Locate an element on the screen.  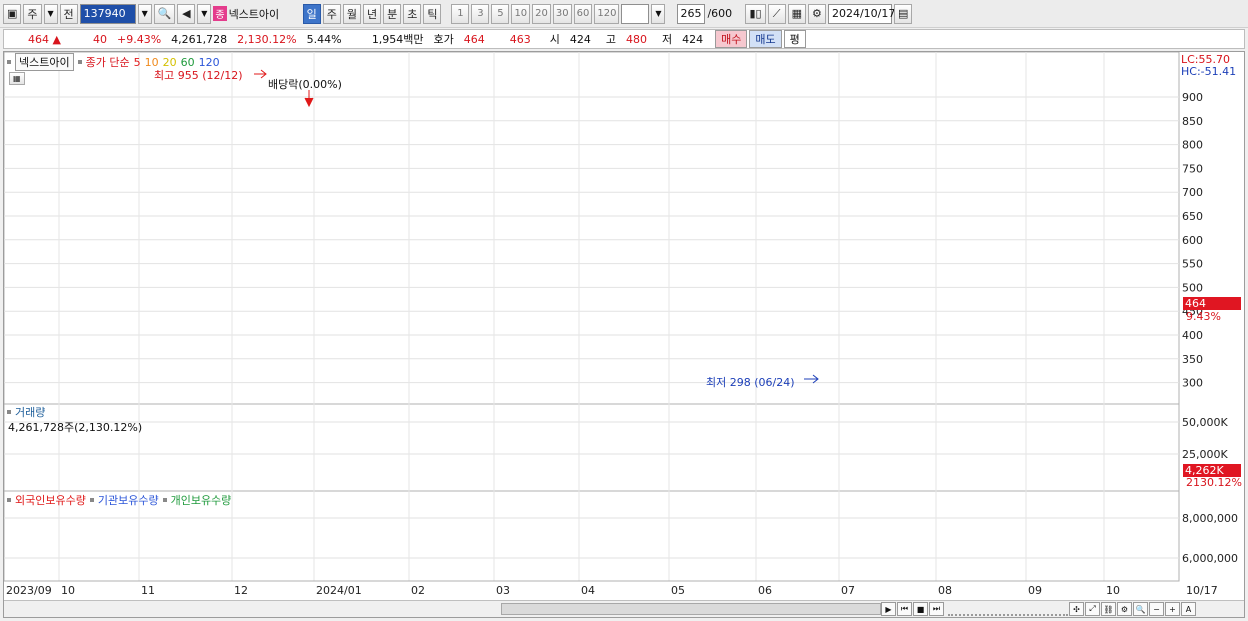
interval-10: 10 is located at coordinates (521, 13).